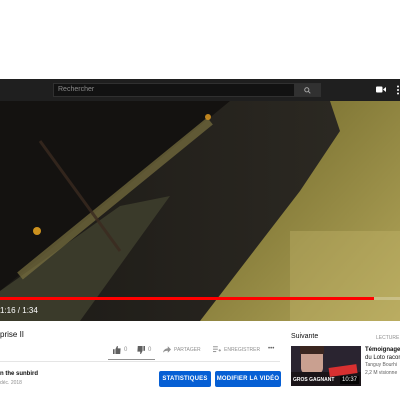 The image size is (400, 400). I want to click on statistics-button: STATISTIQUES, so click(185, 379).